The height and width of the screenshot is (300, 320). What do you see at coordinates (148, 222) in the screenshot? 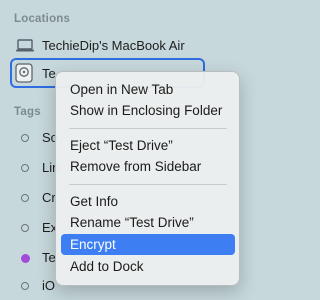
I see `menu-item-rename: Rename “Test Drive”` at bounding box center [148, 222].